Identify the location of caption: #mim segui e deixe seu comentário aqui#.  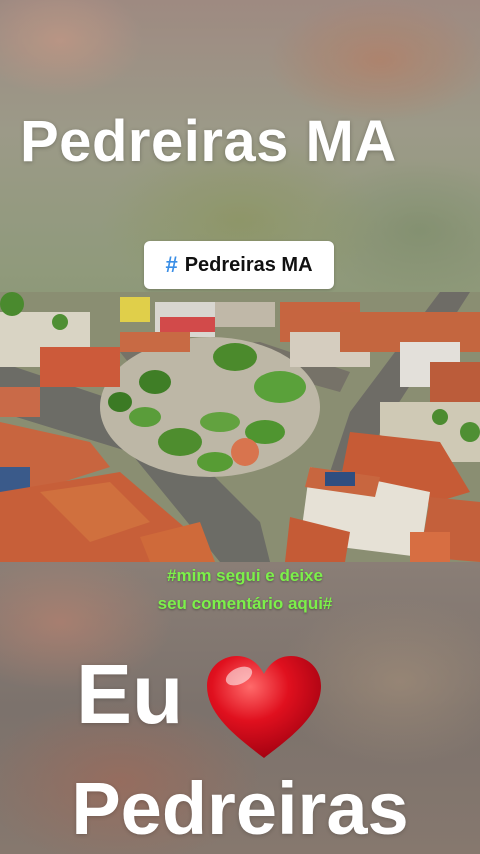
(240, 590).